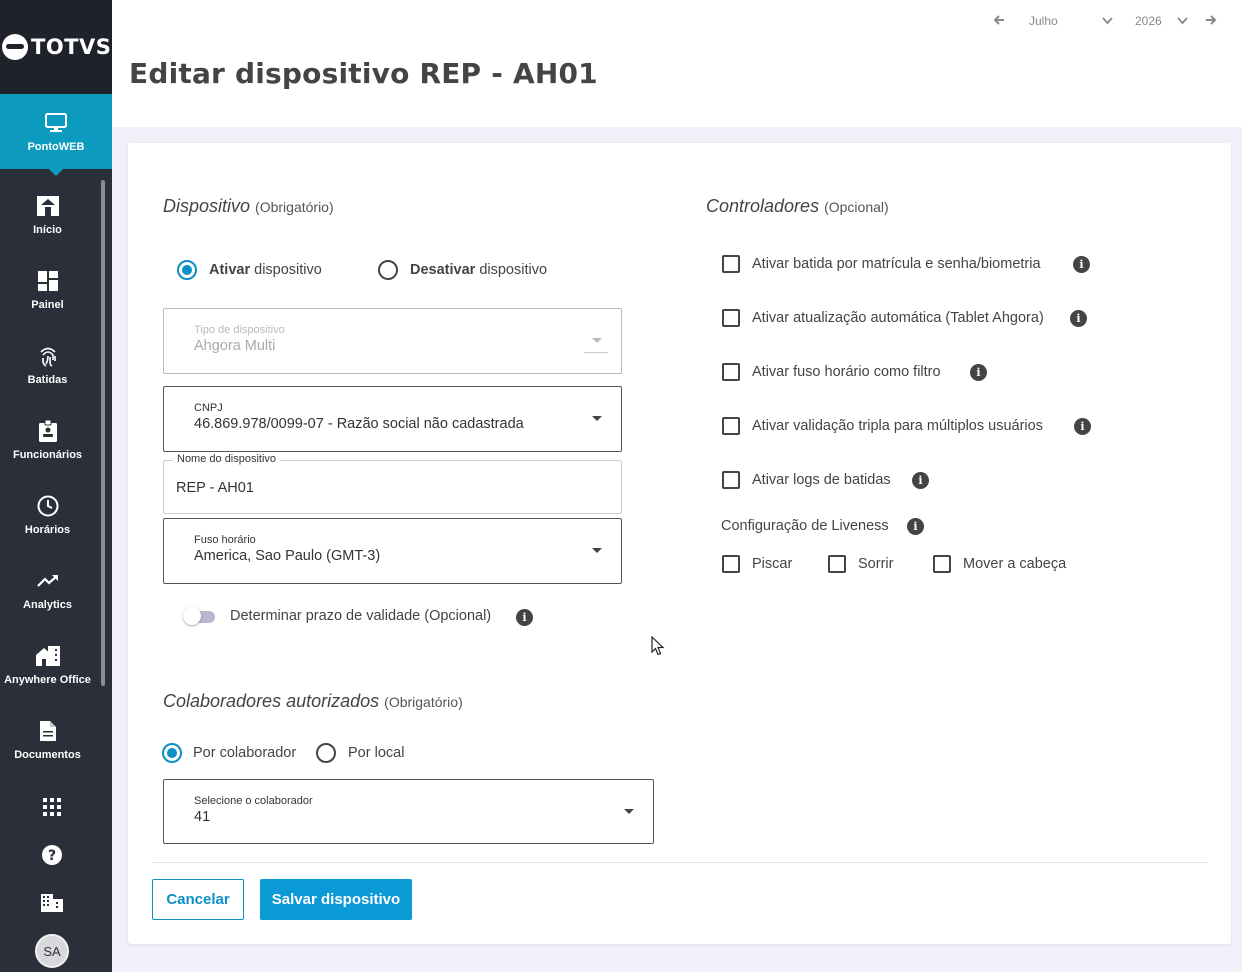  I want to click on timezone-label: Fuso horário, so click(225, 540).